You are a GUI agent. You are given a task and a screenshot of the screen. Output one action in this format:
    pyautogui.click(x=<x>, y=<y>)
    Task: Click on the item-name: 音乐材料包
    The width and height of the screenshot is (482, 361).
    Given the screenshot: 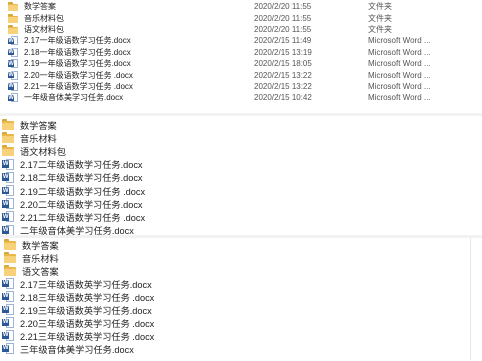 What is the action you would take?
    pyautogui.click(x=44, y=18)
    